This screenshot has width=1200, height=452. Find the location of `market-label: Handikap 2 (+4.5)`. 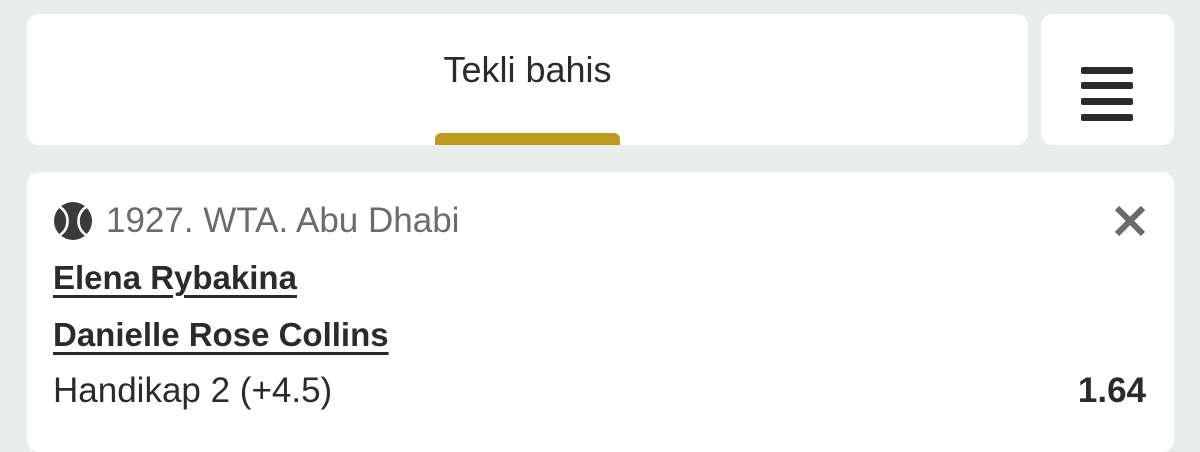

market-label: Handikap 2 (+4.5) is located at coordinates (193, 390).